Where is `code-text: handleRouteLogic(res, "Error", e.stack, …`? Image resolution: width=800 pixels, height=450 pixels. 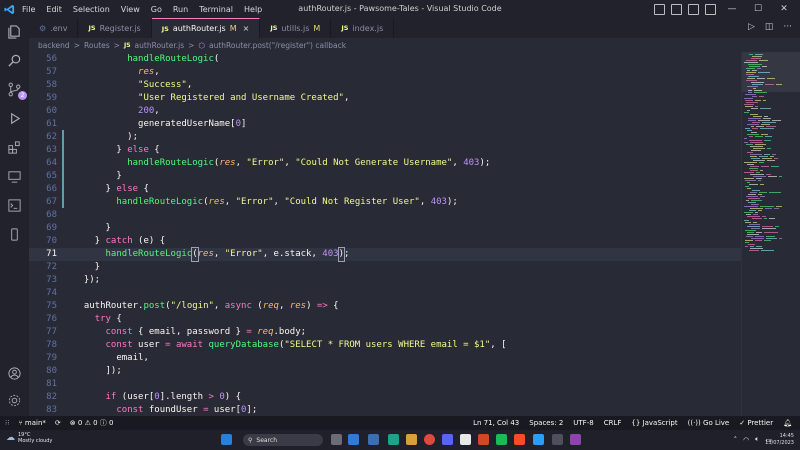
code-text: handleRouteLogic(res, "Error", e.stack, … is located at coordinates (211, 254).